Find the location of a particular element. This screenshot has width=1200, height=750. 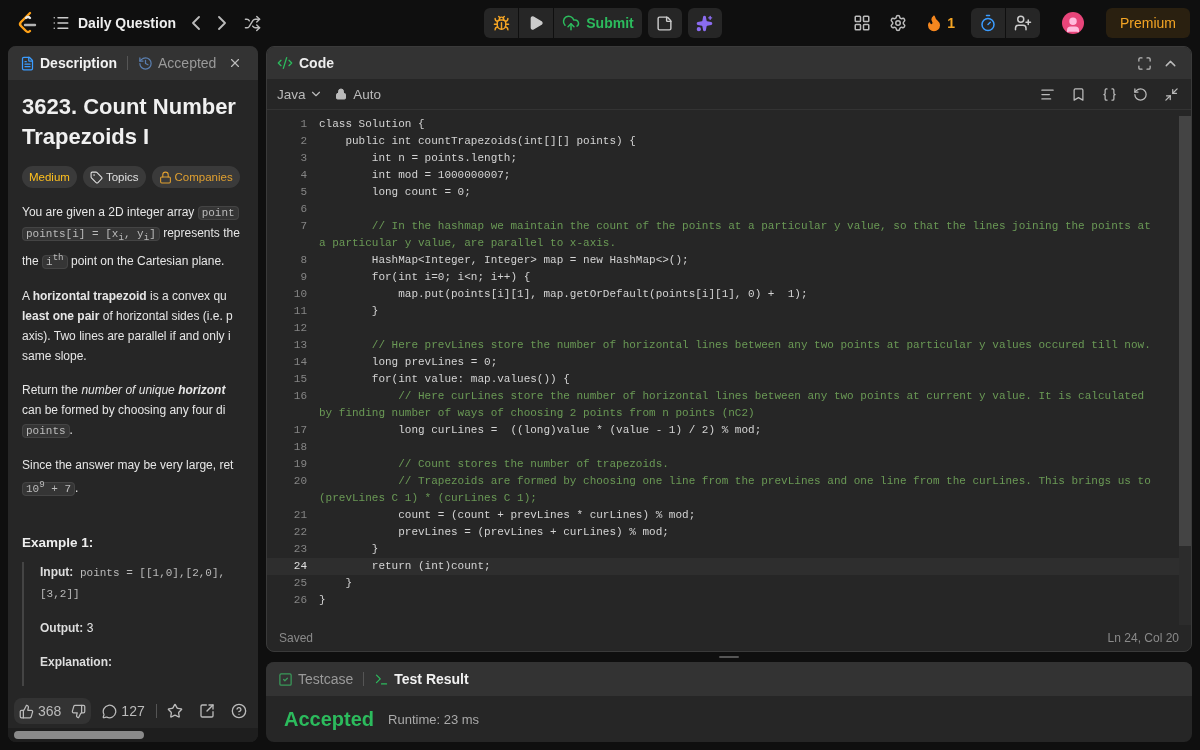

line-number: 10 is located at coordinates (299, 294).